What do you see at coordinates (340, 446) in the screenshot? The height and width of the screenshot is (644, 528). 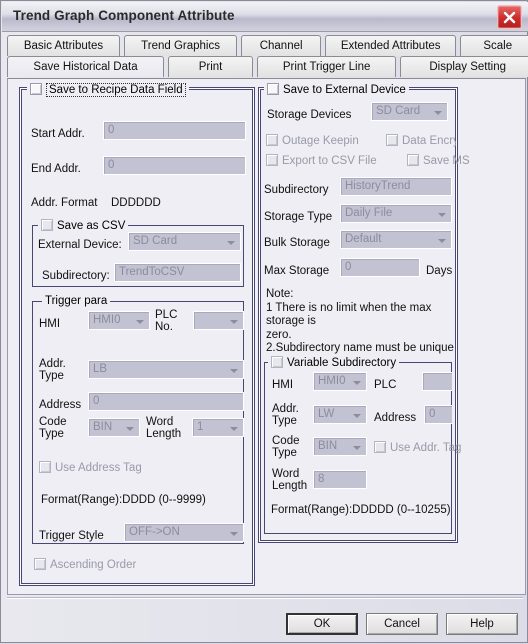 I see `vs-code-type-select: BIN` at bounding box center [340, 446].